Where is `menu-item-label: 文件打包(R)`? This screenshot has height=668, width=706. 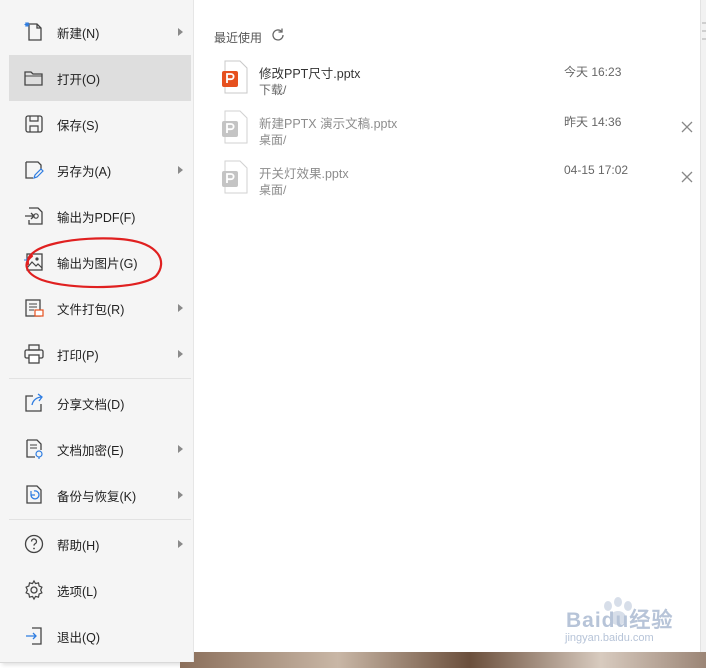
menu-item-label: 文件打包(R) is located at coordinates (91, 309).